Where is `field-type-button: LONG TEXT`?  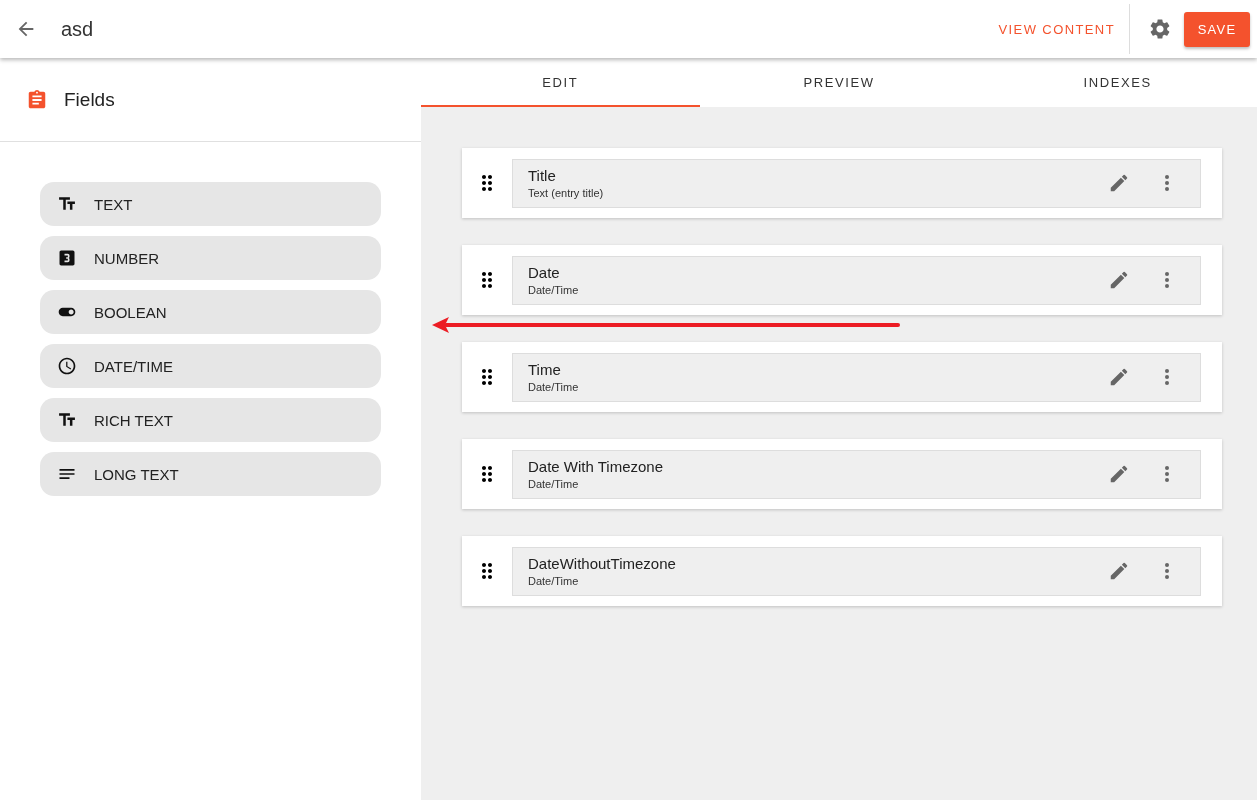
field-type-button: LONG TEXT is located at coordinates (210, 474).